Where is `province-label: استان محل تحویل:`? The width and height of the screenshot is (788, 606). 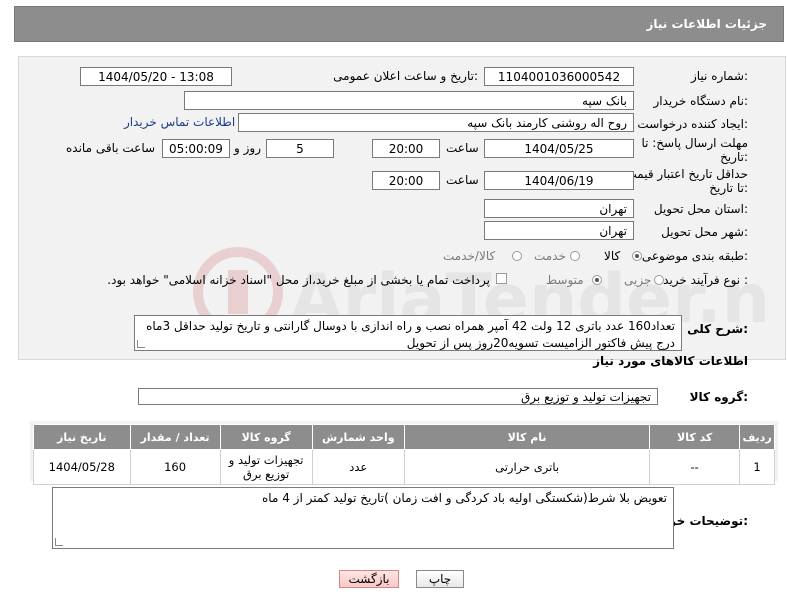 province-label: استان محل تحویل: is located at coordinates (700, 209).